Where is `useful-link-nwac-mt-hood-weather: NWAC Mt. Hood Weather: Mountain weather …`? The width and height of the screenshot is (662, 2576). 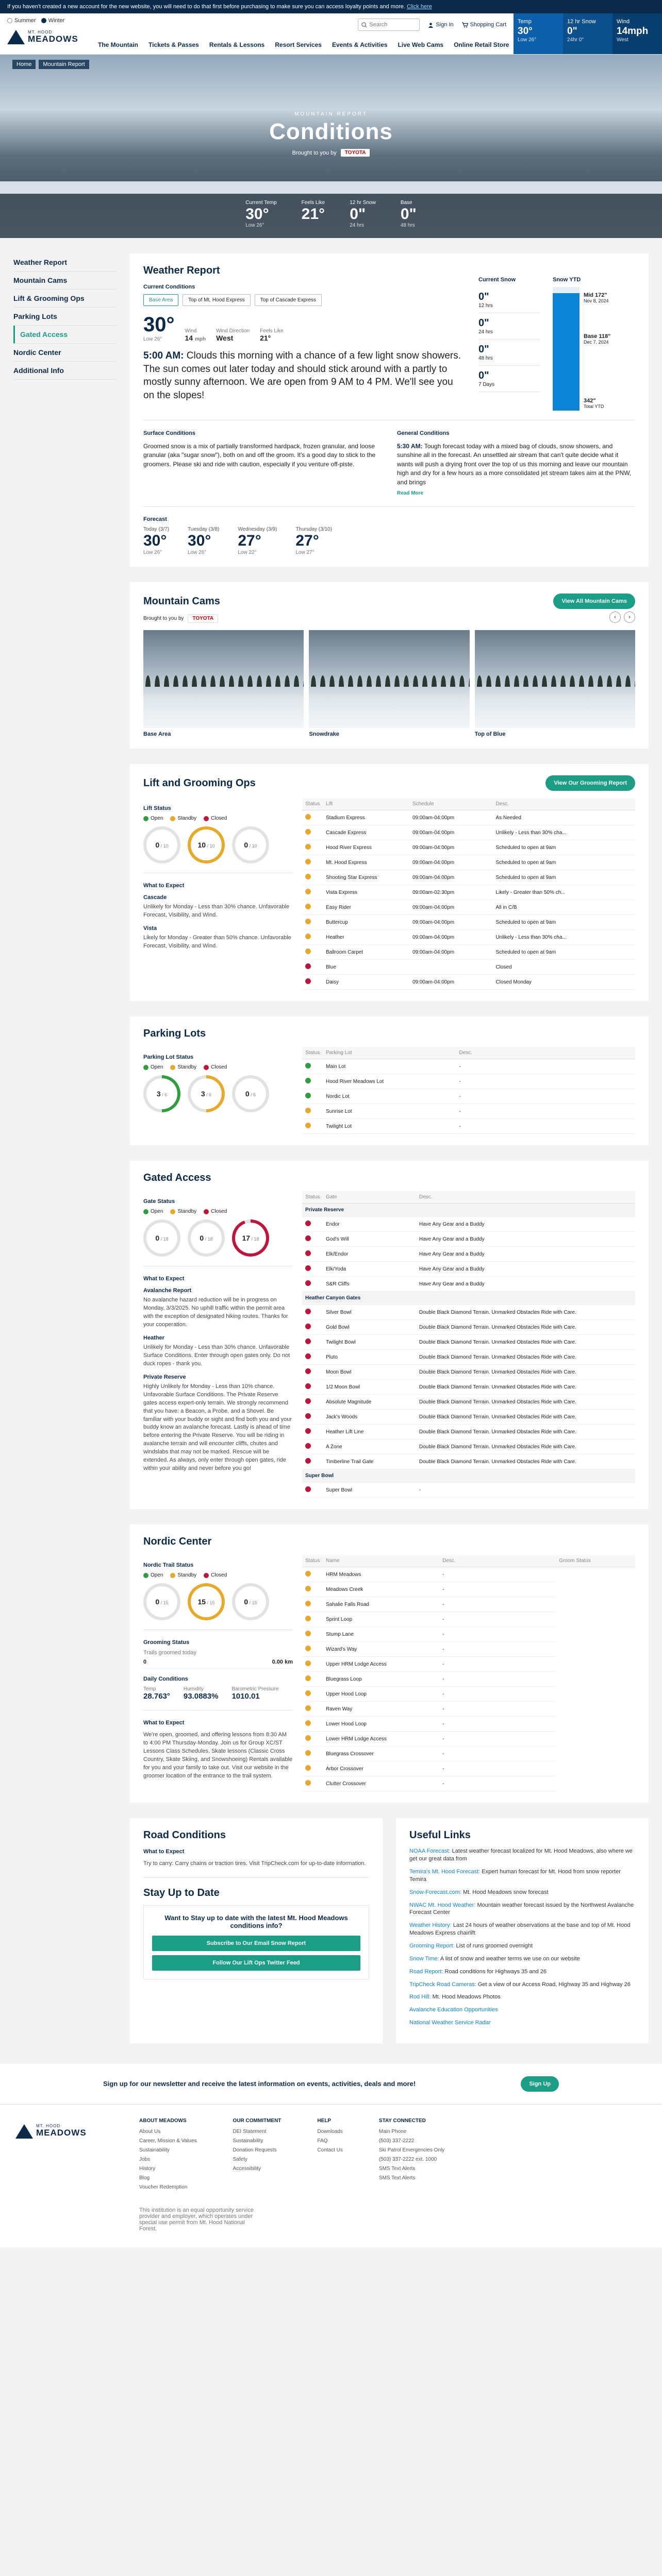 useful-link-nwac-mt-hood-weather: NWAC Mt. Hood Weather: Mountain weather … is located at coordinates (522, 1909).